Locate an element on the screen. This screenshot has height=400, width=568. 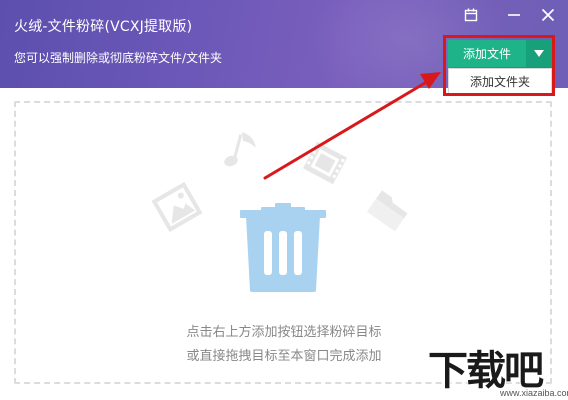
film-icon is located at coordinates (325, 163).